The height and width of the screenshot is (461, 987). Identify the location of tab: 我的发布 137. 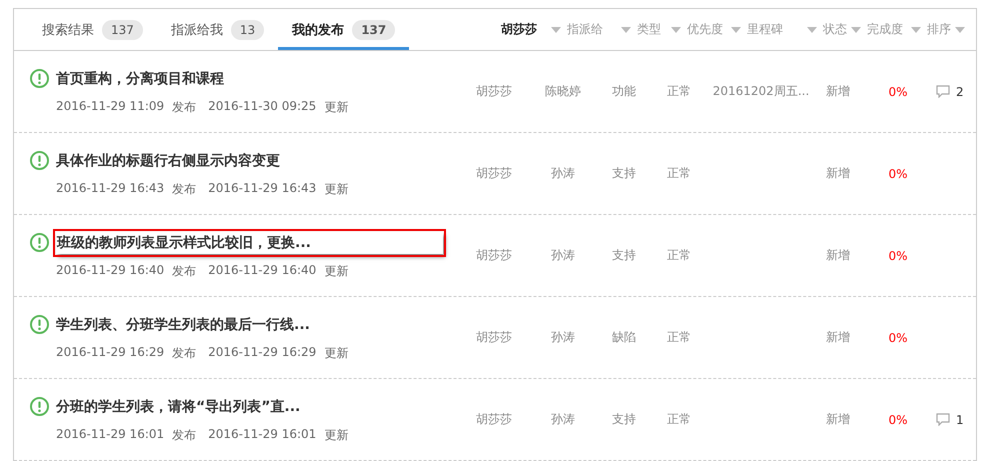
(344, 29).